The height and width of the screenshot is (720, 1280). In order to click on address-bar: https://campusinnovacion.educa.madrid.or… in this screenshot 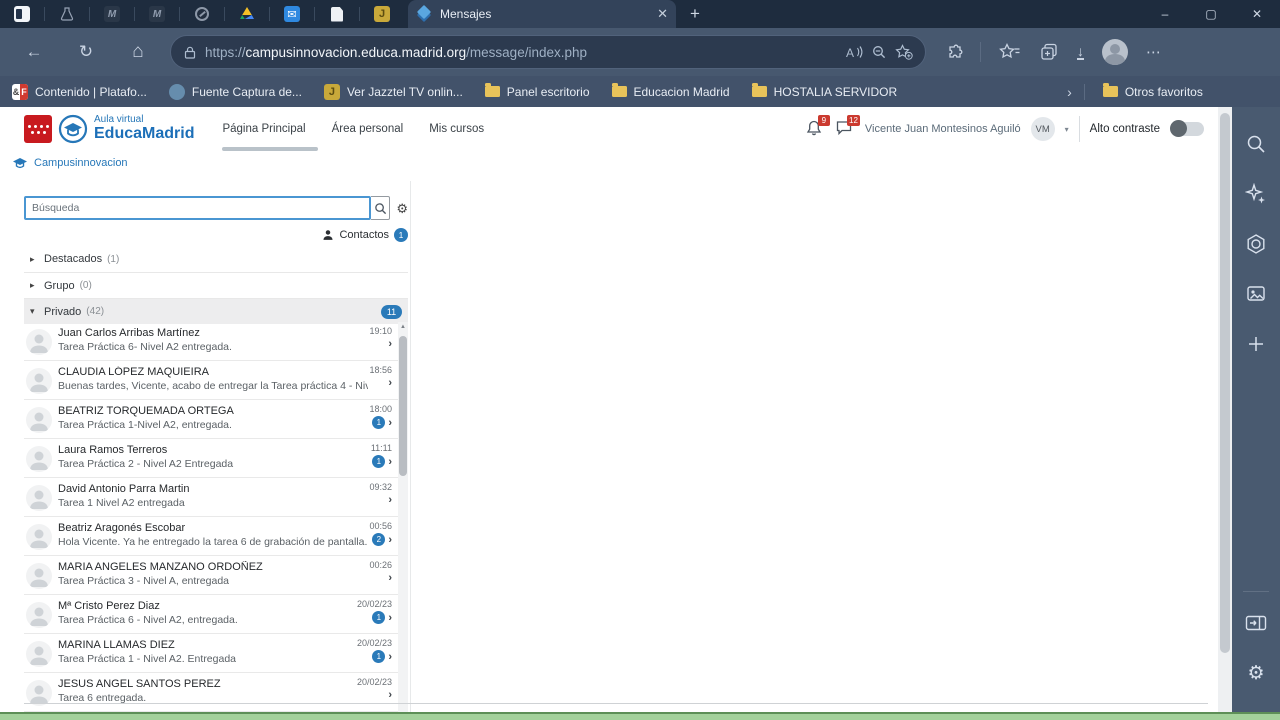, I will do `click(548, 52)`.